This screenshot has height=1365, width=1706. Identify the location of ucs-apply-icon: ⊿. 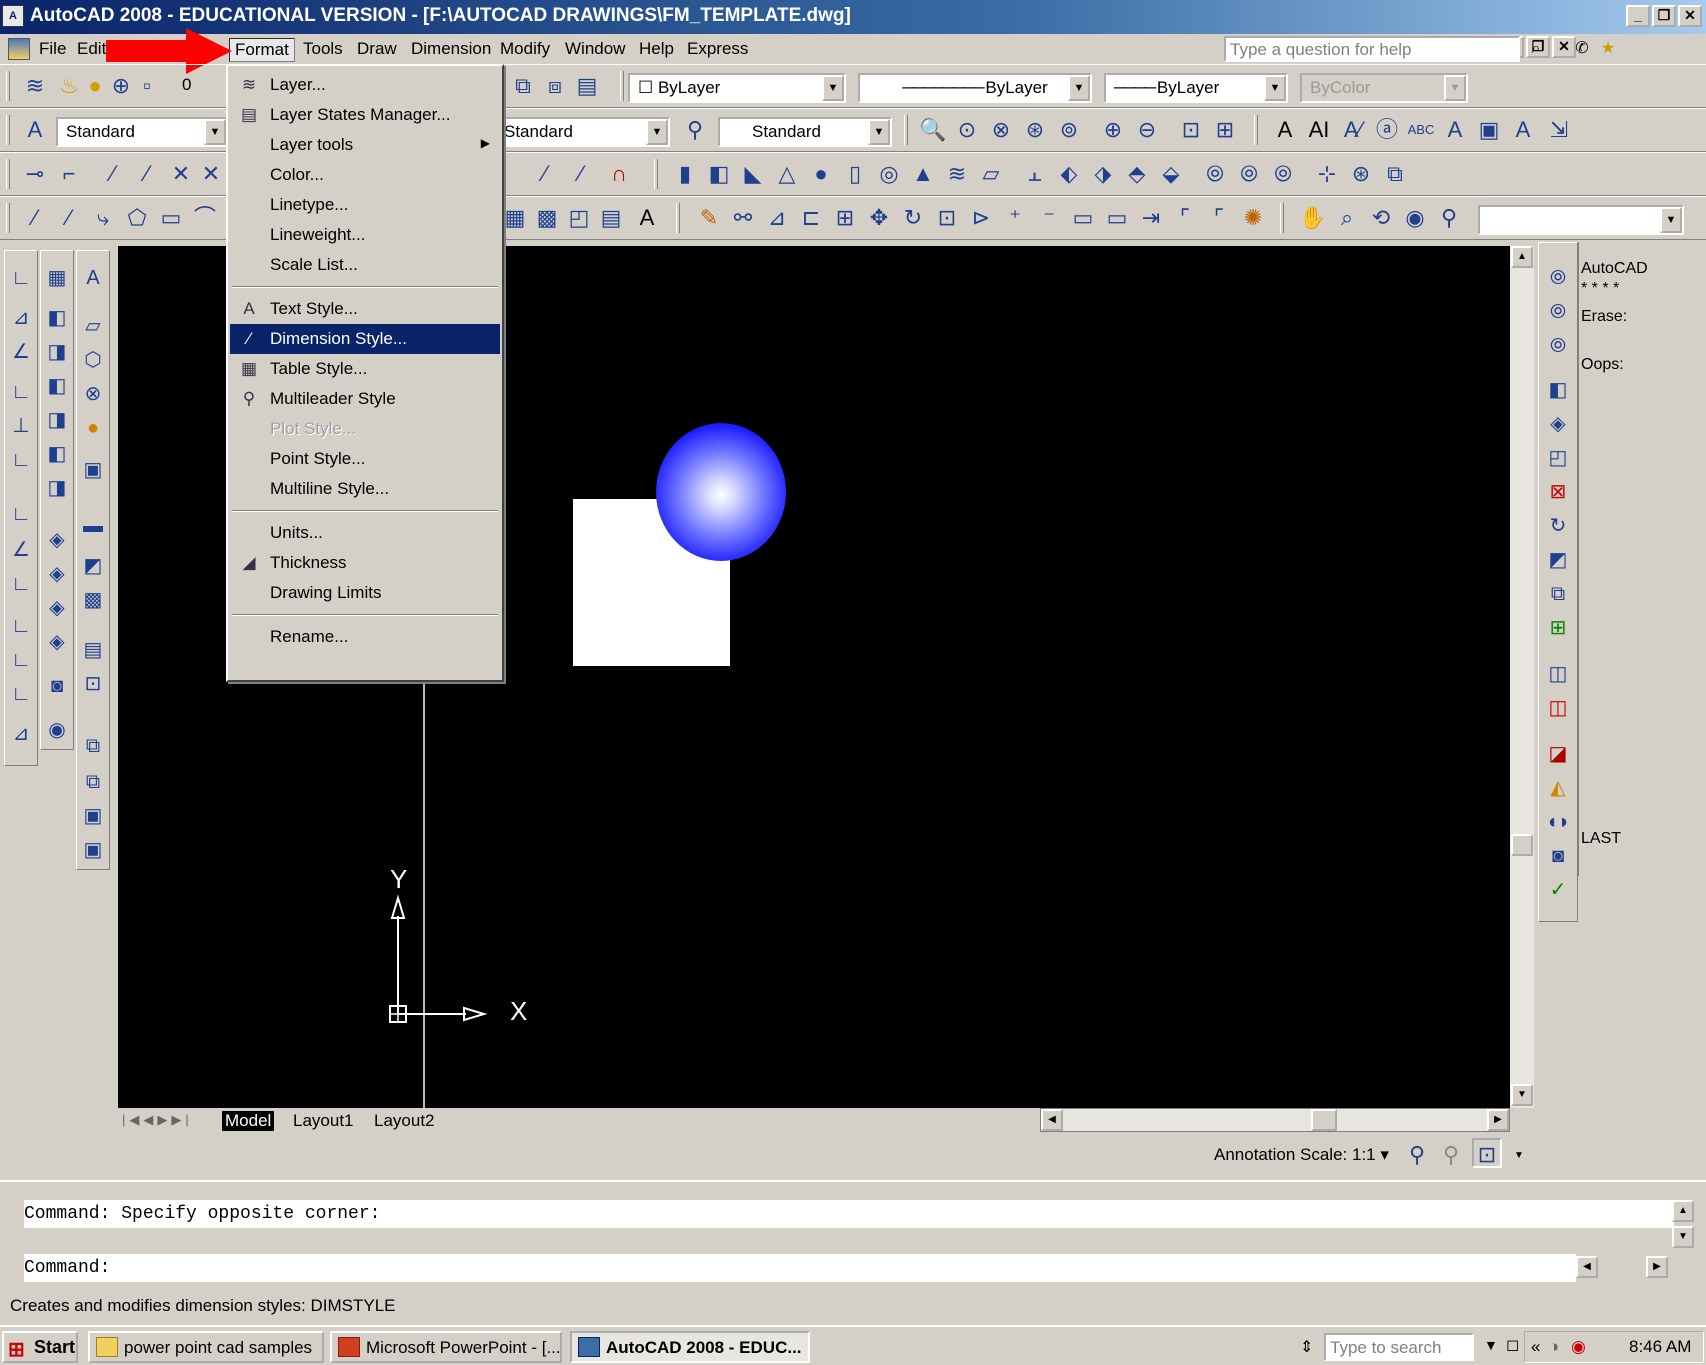
(21, 734).